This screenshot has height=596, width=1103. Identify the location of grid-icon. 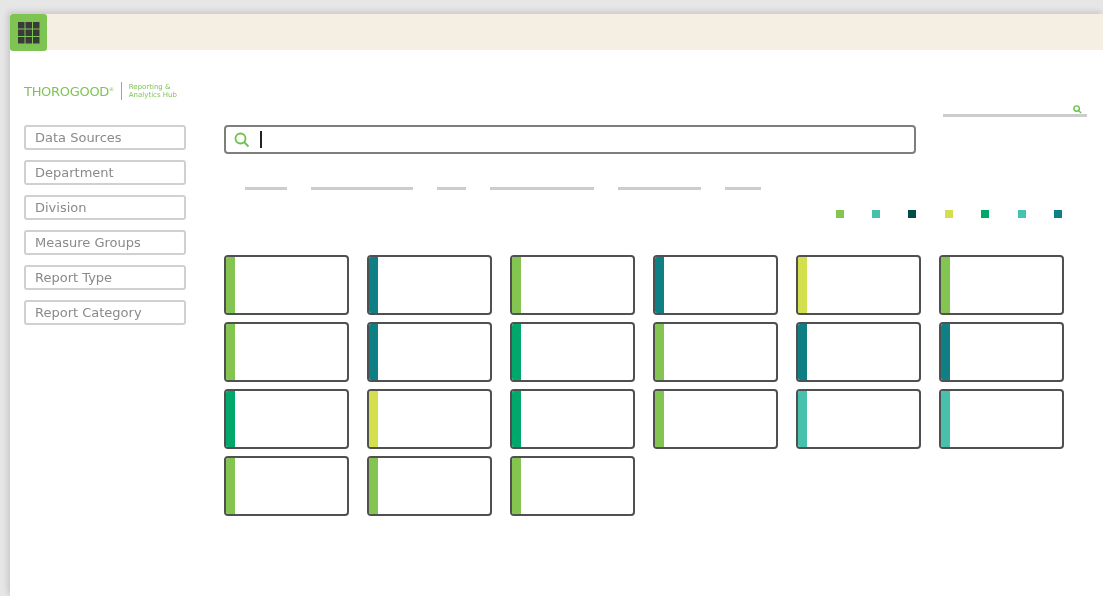
(28, 32).